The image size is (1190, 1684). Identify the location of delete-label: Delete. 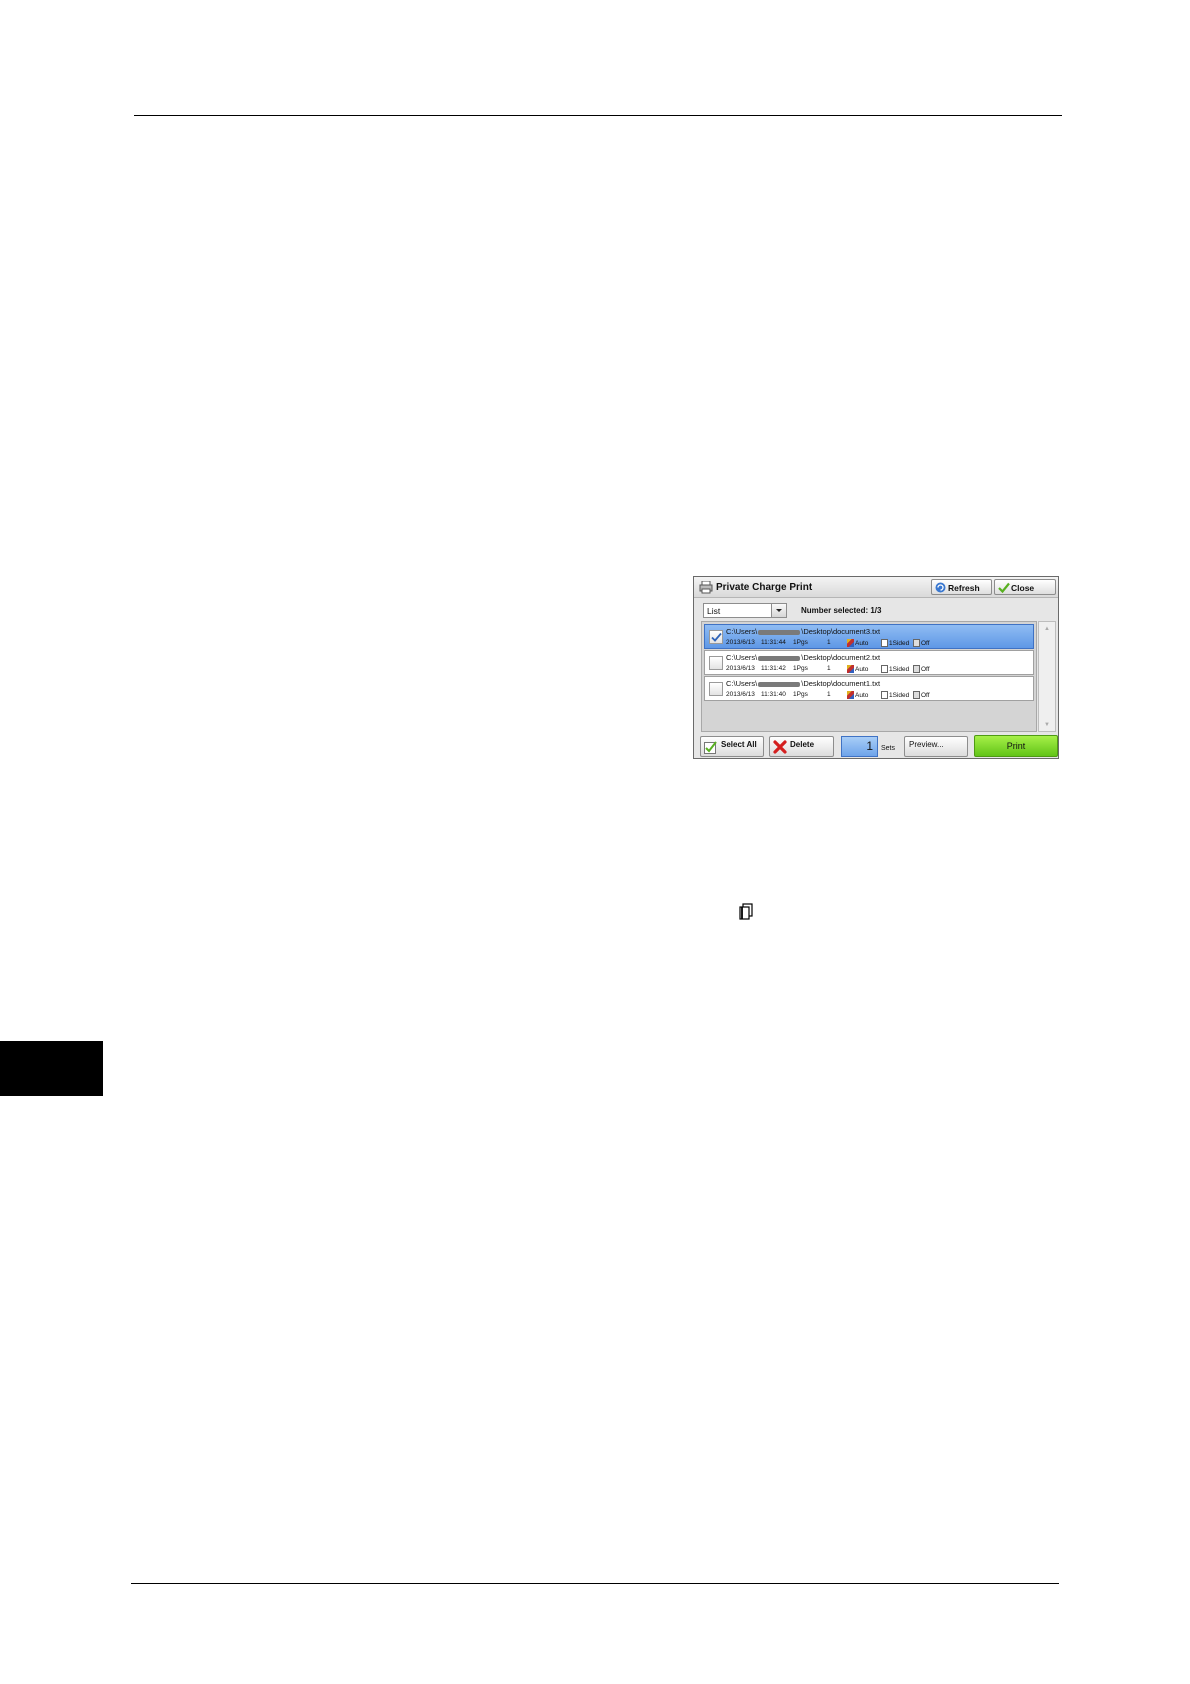
(802, 744).